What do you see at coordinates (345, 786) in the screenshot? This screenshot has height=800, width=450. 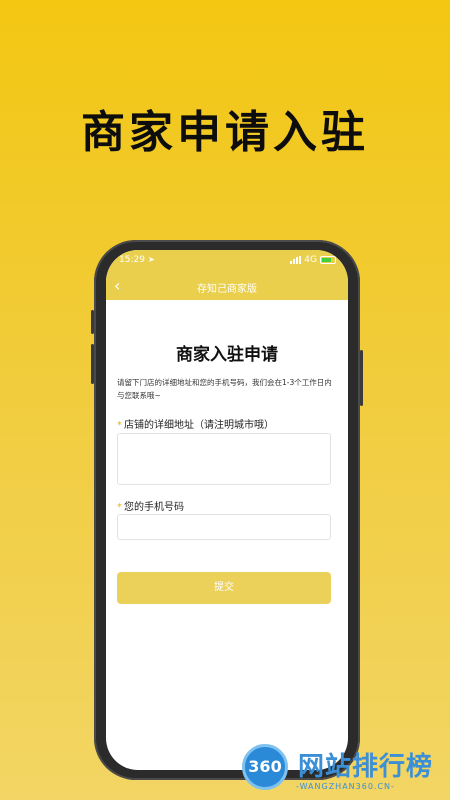 I see `watermark-domain: -WANGZHAN360.CN-` at bounding box center [345, 786].